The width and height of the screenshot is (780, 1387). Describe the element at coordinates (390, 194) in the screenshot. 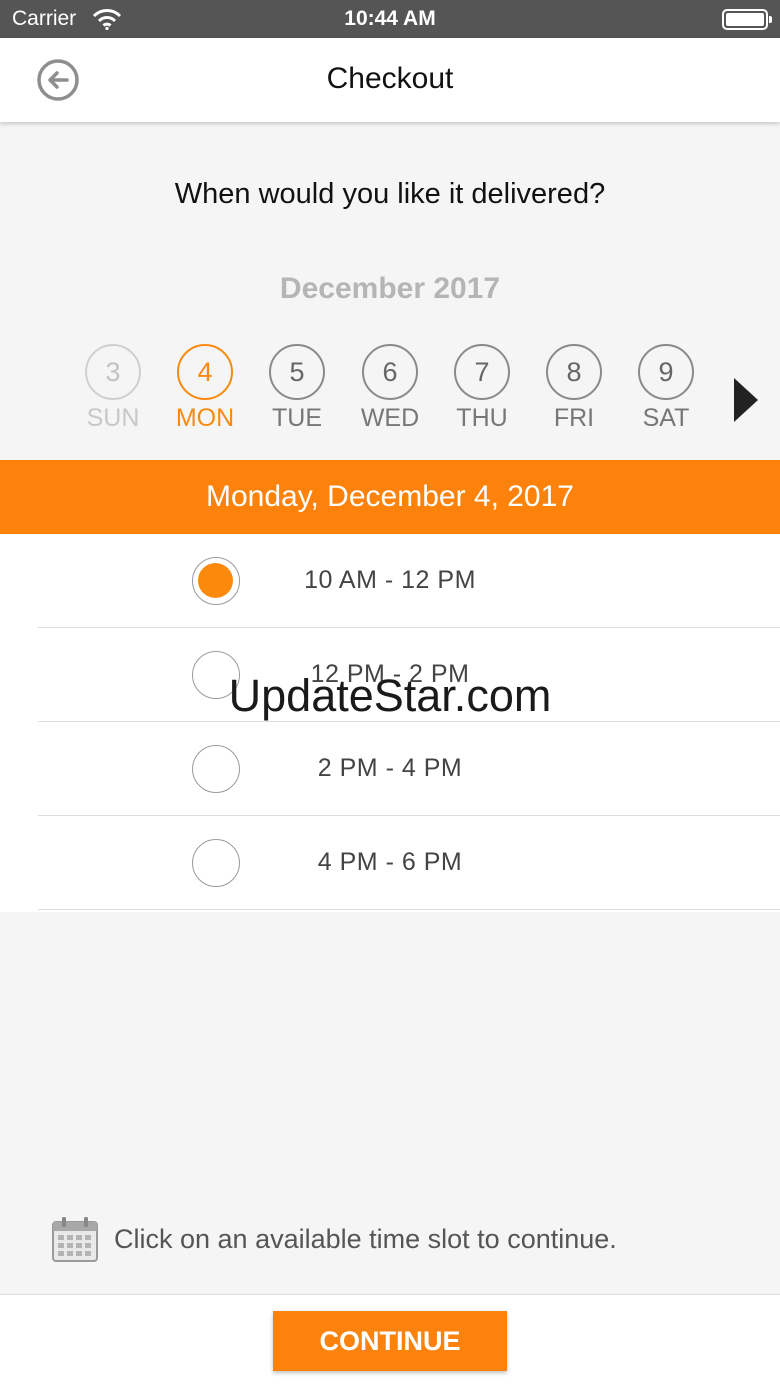

I see `delivery-question: When would you like it delivered?` at that location.